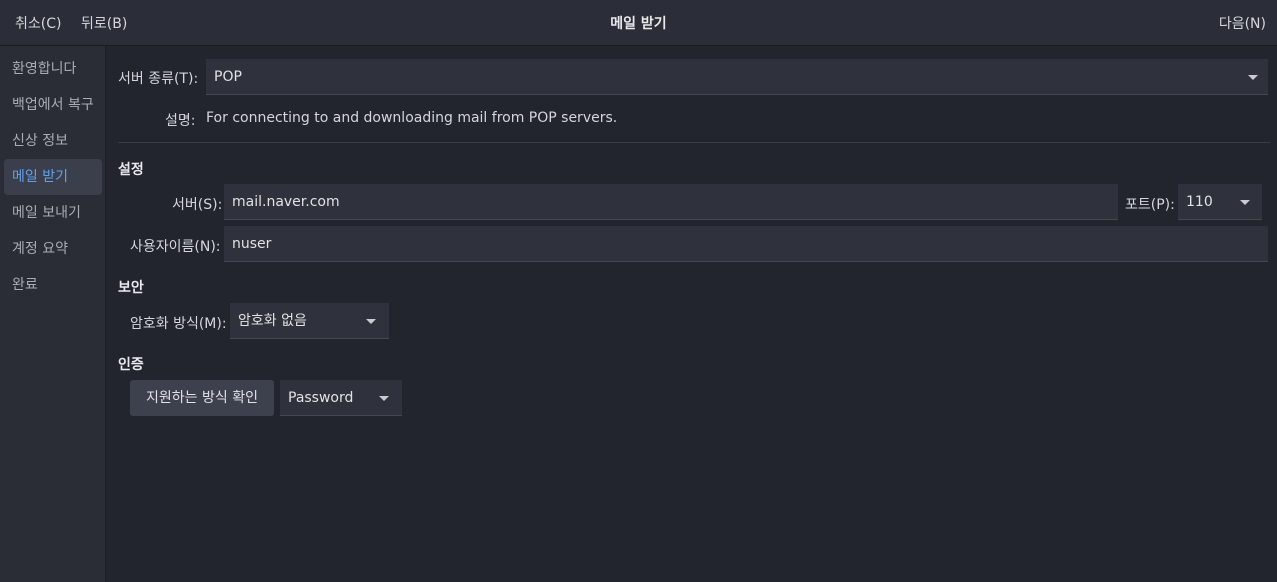 This screenshot has width=1277, height=582. I want to click on sidebar-item-receiving-mail: 메일 받기, so click(53, 177).